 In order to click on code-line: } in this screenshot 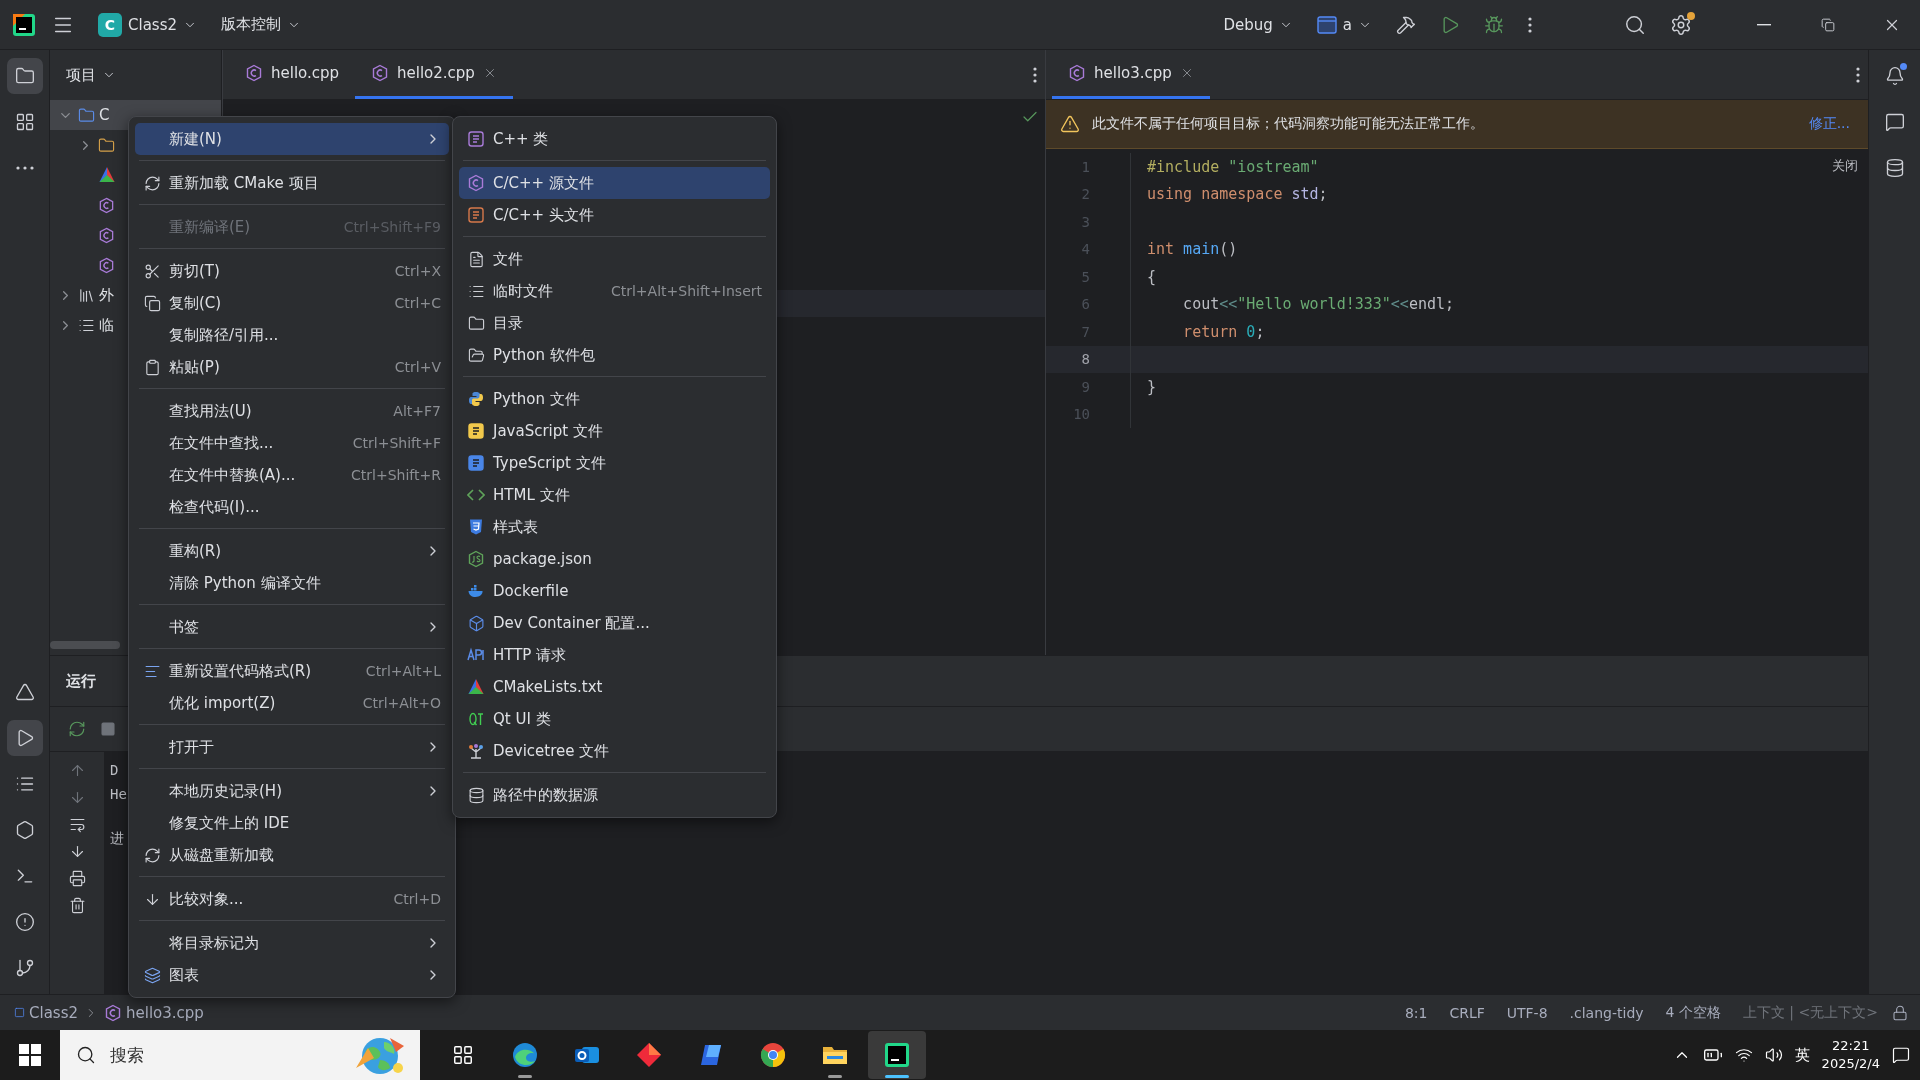, I will do `click(1152, 386)`.